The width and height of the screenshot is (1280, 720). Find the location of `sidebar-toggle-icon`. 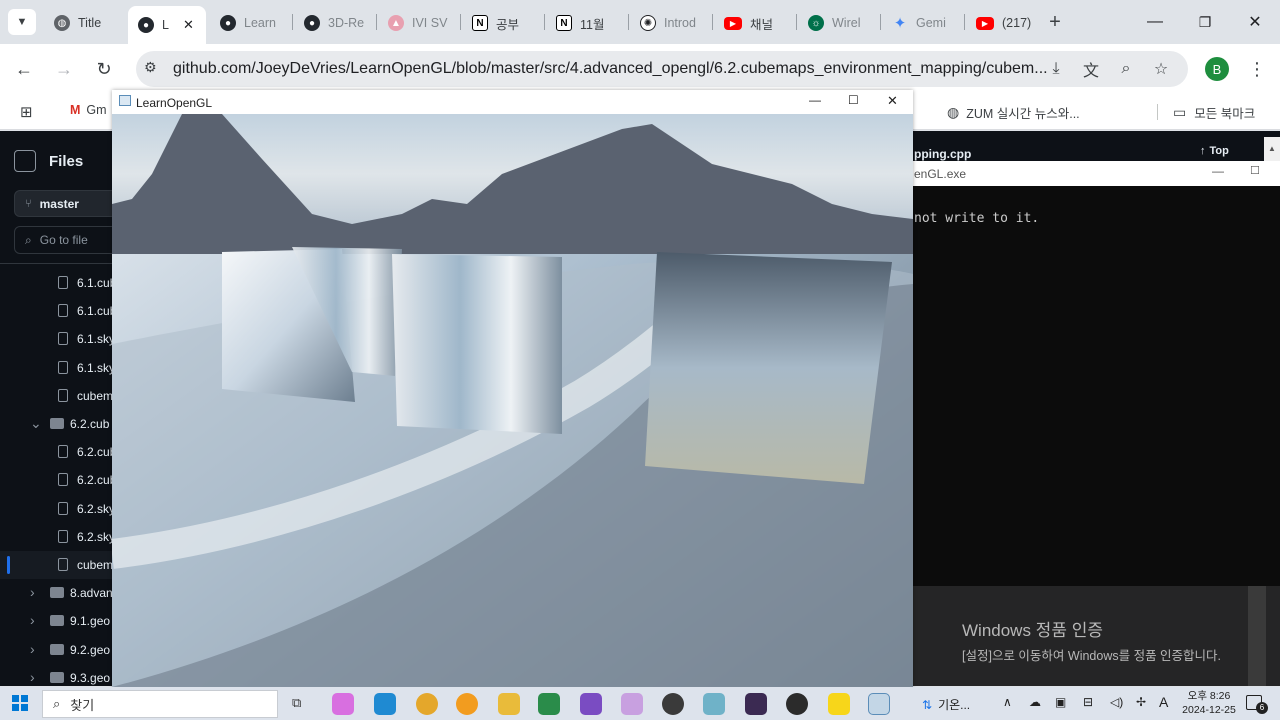

sidebar-toggle-icon is located at coordinates (25, 161).